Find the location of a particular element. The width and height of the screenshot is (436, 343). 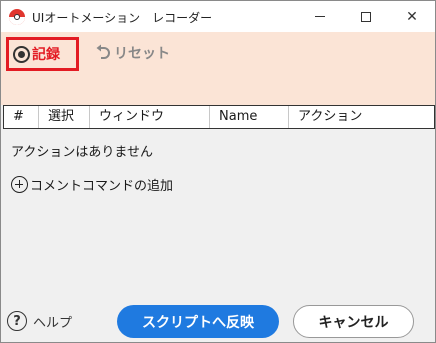

column-header-number: # is located at coordinates (21, 117).